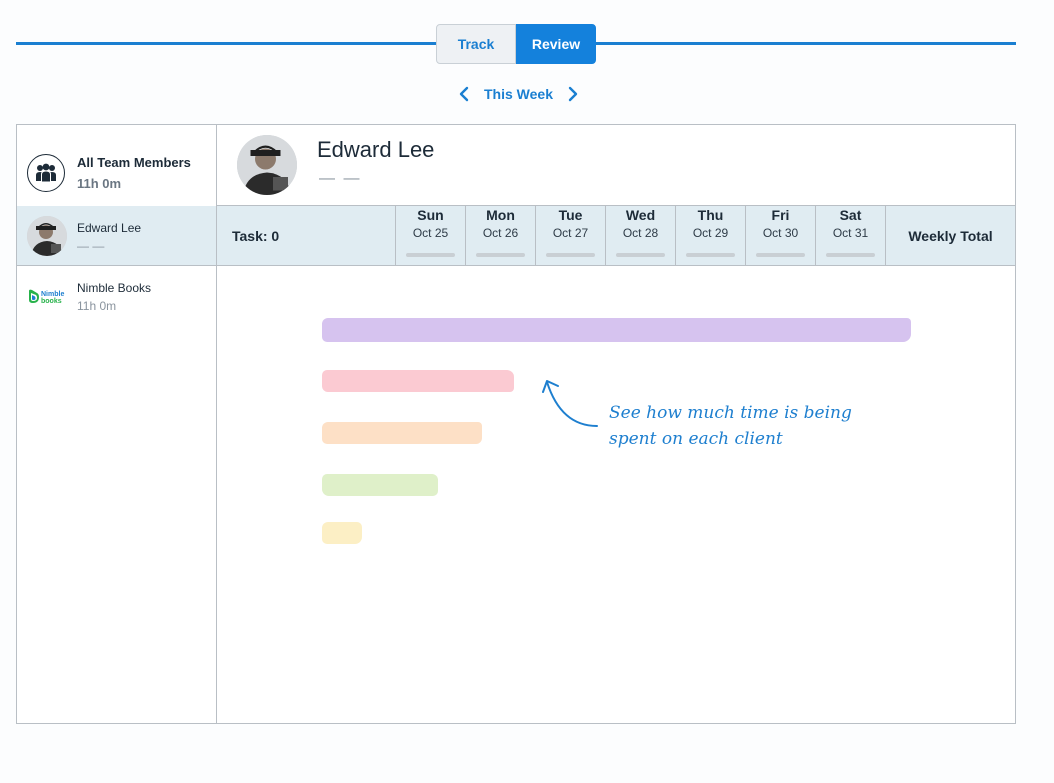 Image resolution: width=1054 pixels, height=783 pixels. Describe the element at coordinates (640, 233) in the screenshot. I see `day-date: Oct 28` at that location.